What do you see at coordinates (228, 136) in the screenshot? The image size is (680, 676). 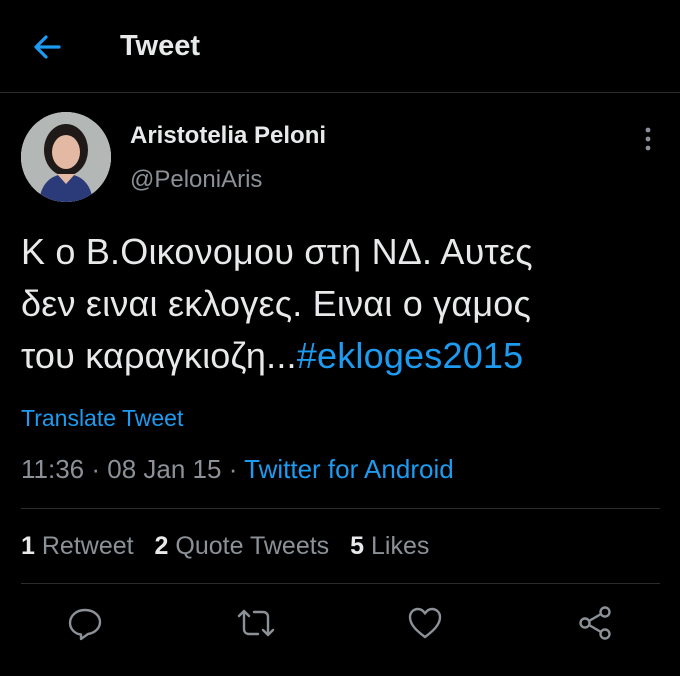 I see `author-name: Aristotelia Peloni` at bounding box center [228, 136].